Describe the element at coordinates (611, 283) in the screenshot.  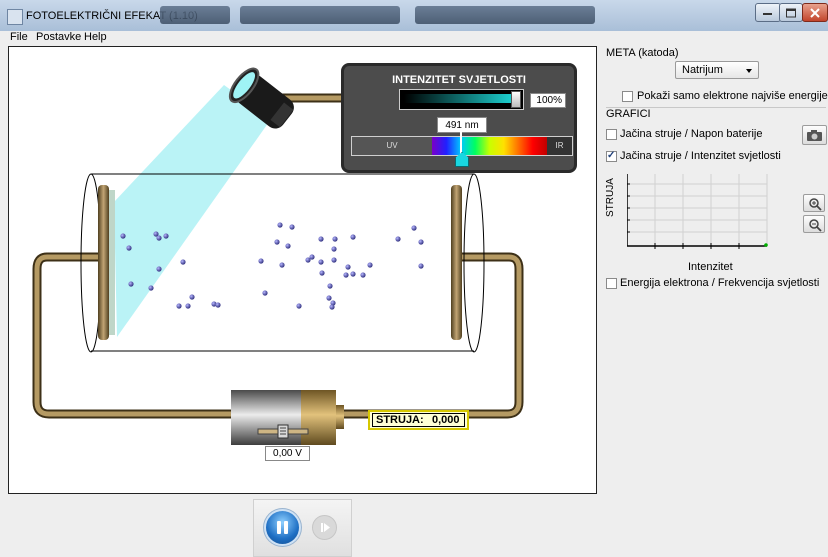
I see `graph-energy-frequency-checkbox` at that location.